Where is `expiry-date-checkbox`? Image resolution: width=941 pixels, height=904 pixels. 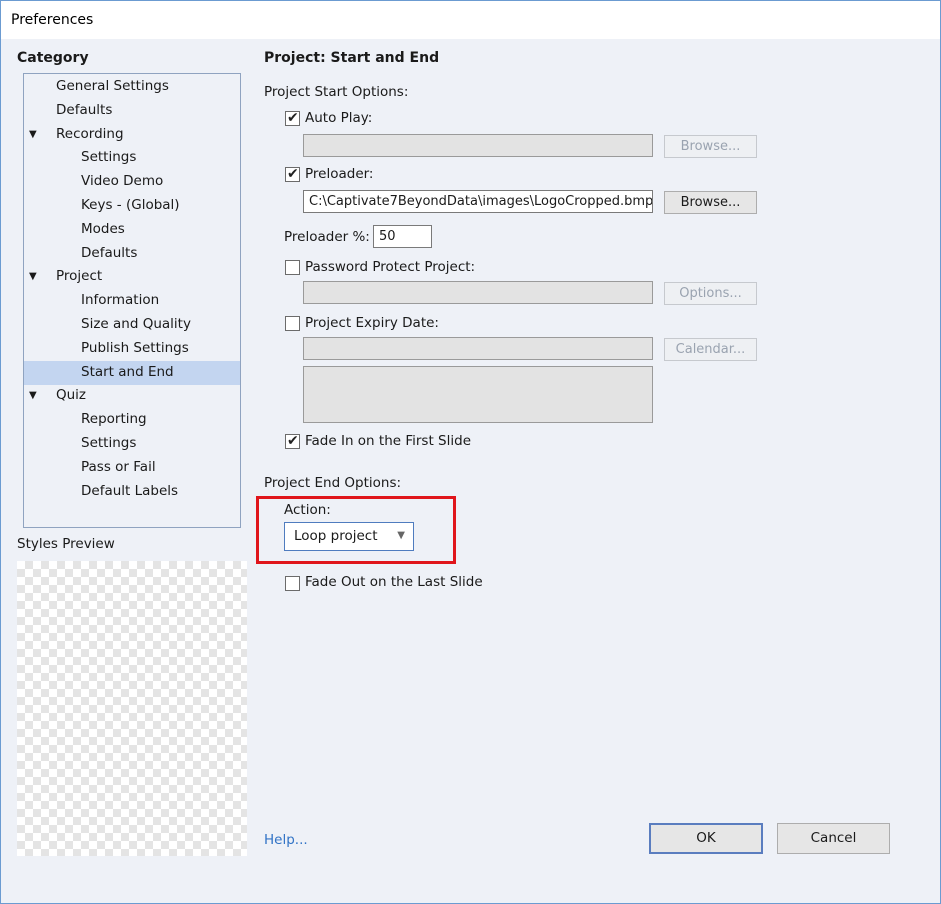
expiry-date-checkbox is located at coordinates (292, 323).